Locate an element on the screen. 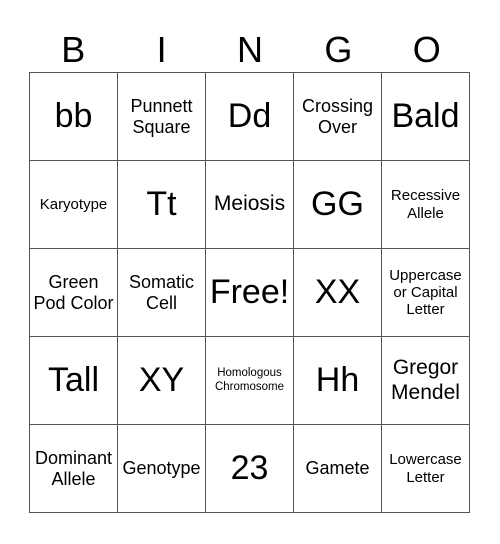  bingo-cell: Genotype is located at coordinates (162, 469).